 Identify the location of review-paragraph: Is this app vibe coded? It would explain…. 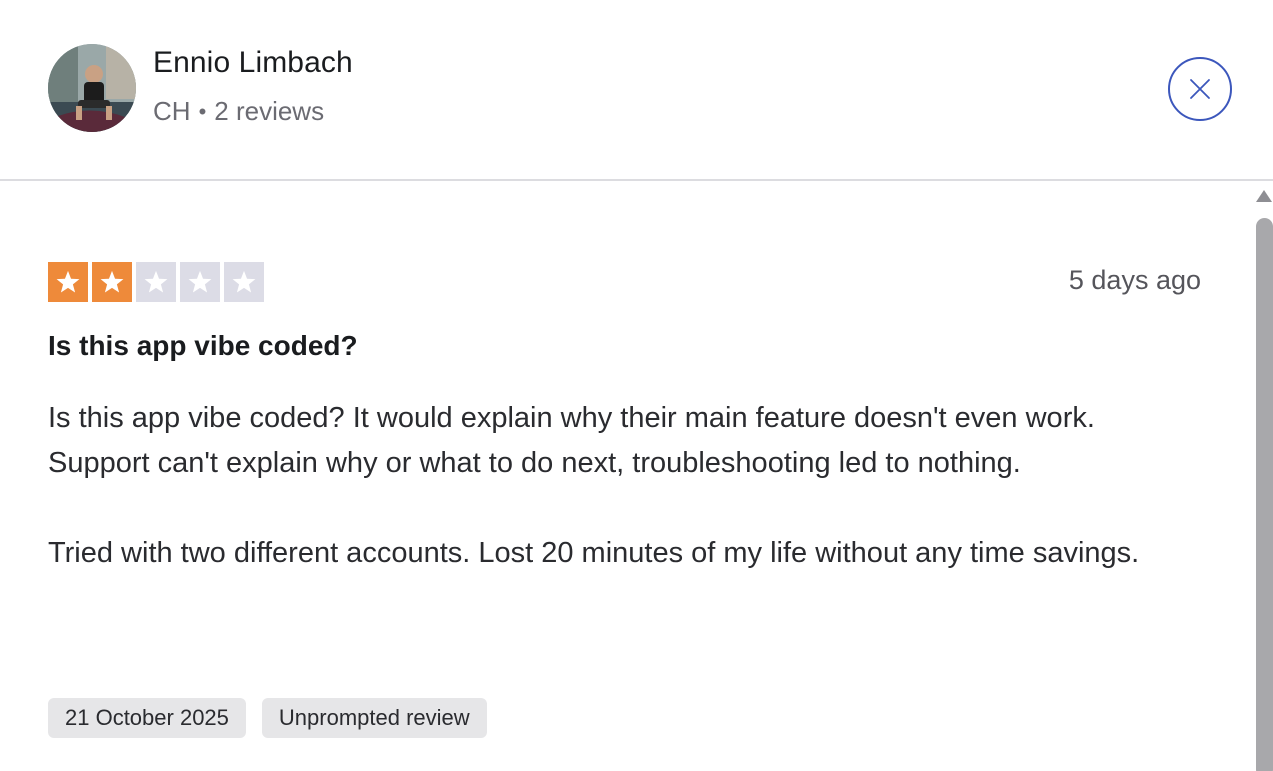
(571, 440).